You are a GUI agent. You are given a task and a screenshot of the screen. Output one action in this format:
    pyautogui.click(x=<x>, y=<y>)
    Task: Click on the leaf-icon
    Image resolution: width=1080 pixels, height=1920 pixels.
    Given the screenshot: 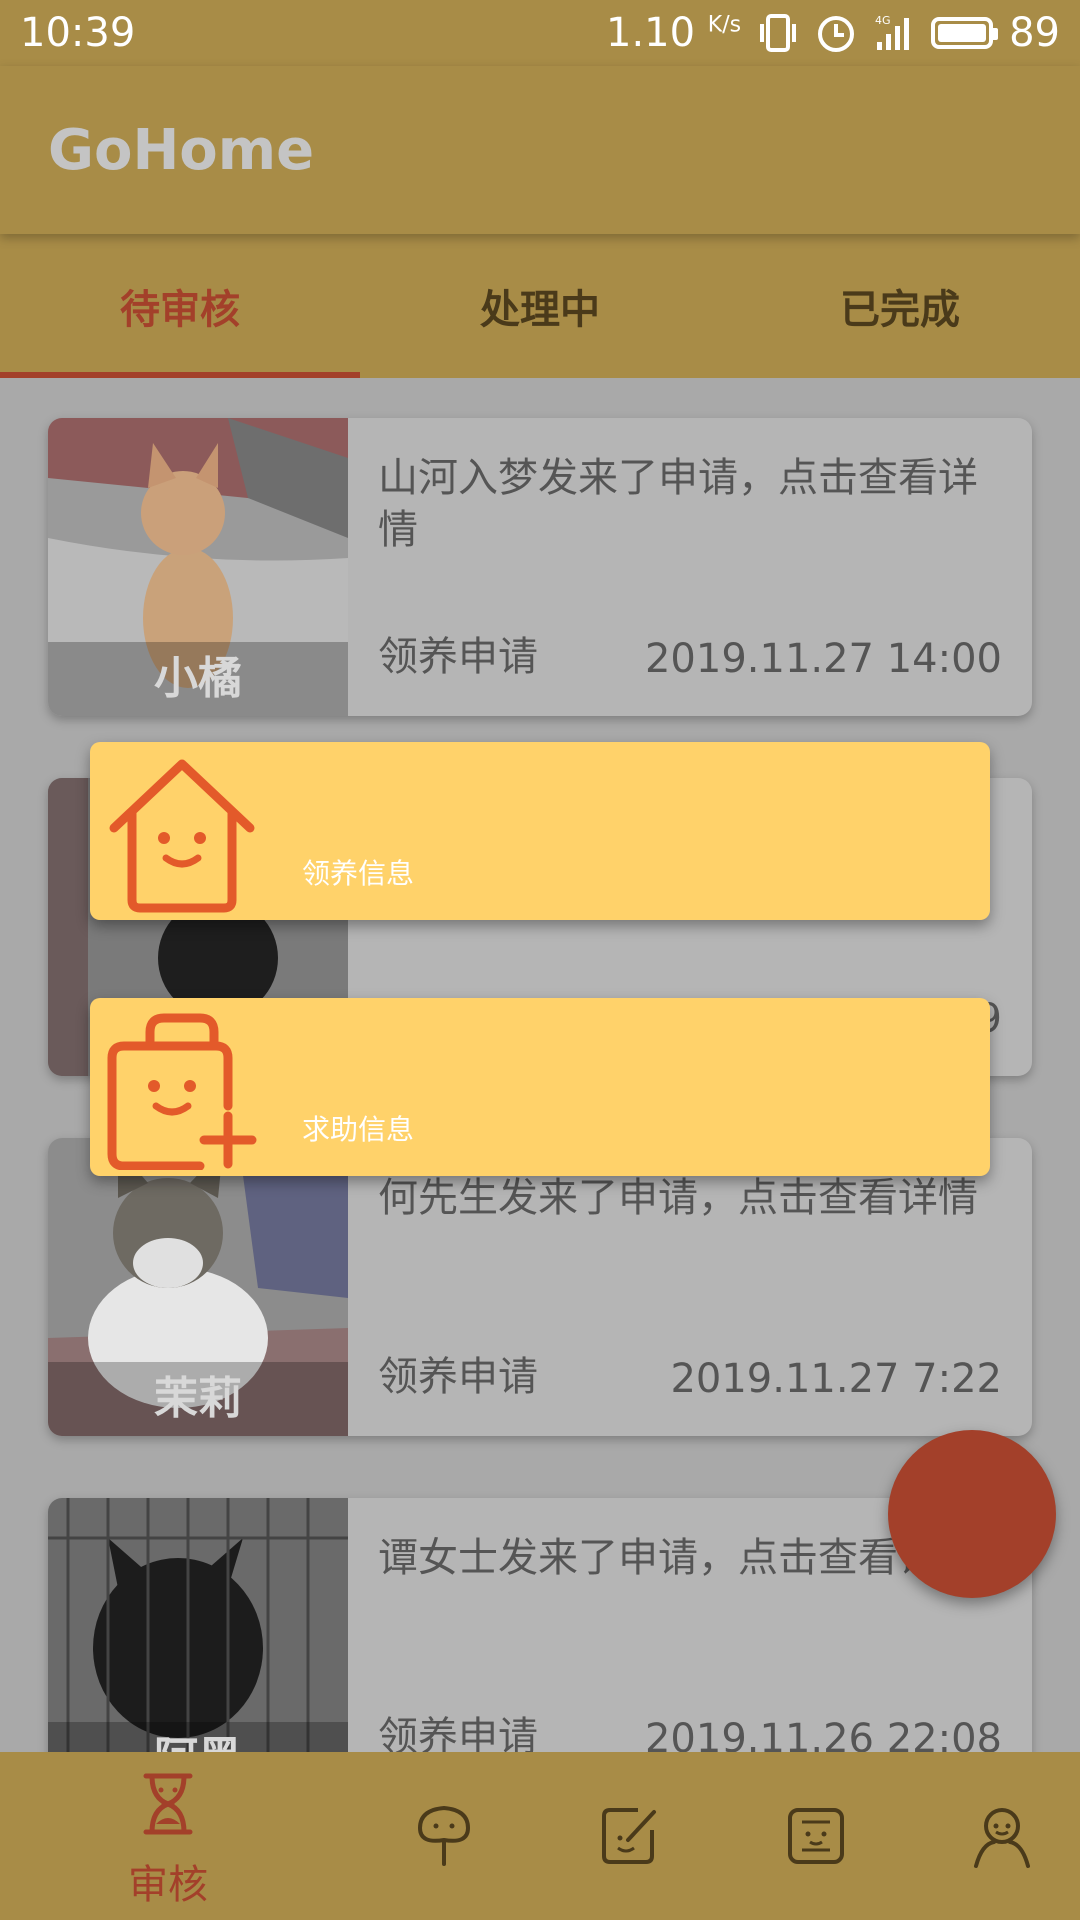 What is the action you would take?
    pyautogui.click(x=444, y=1835)
    